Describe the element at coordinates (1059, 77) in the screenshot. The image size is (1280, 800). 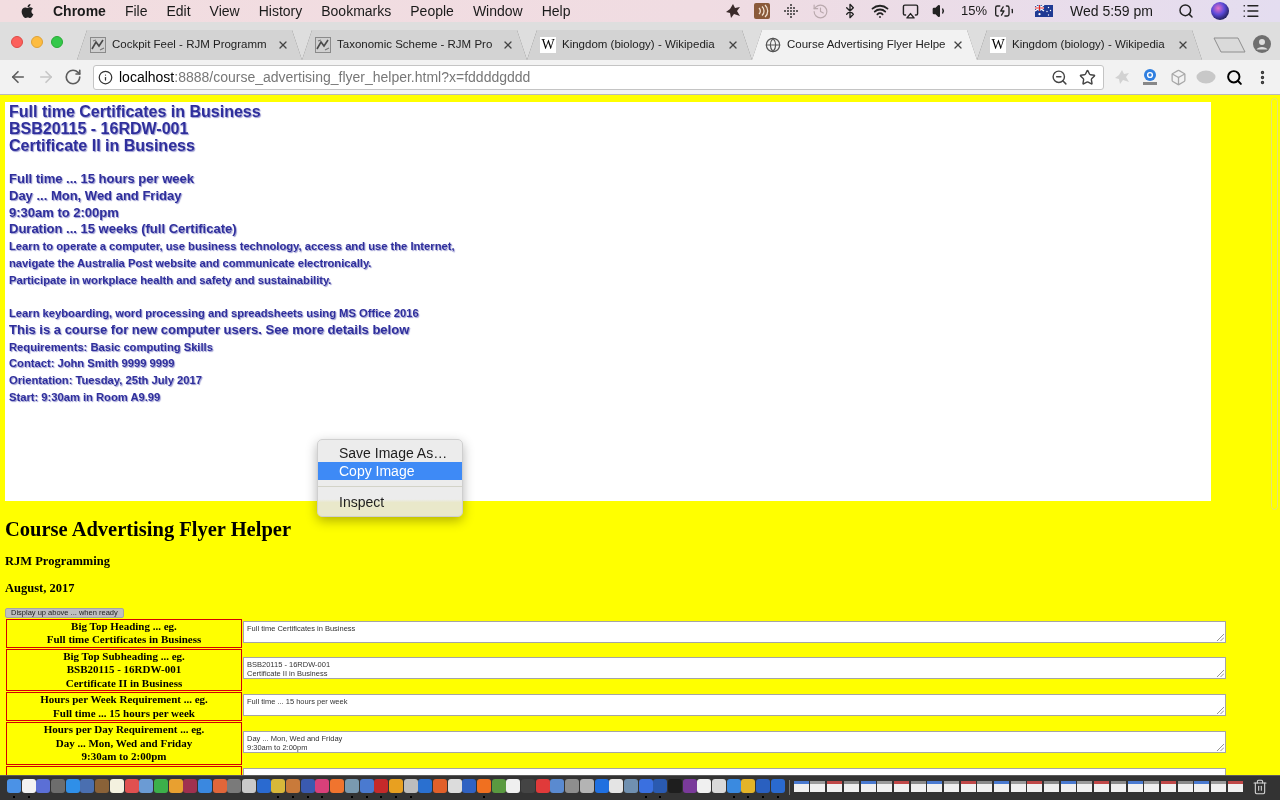
I see `zoom-out-icon` at that location.